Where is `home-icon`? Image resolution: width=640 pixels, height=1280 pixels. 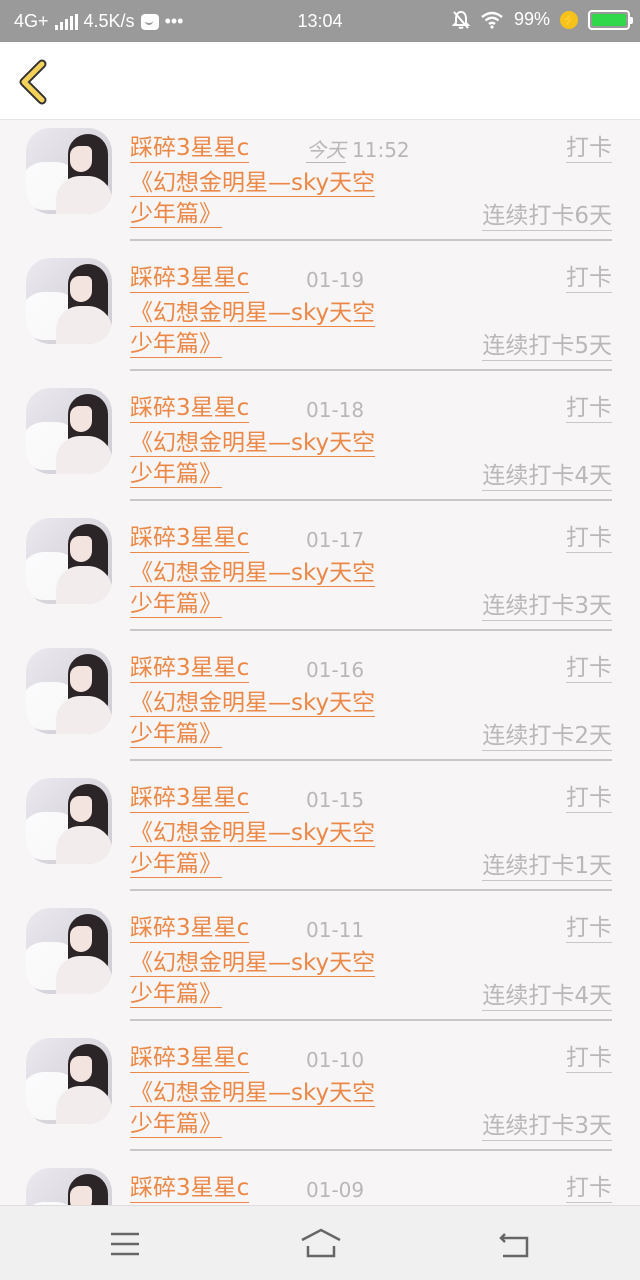 home-icon is located at coordinates (321, 1244).